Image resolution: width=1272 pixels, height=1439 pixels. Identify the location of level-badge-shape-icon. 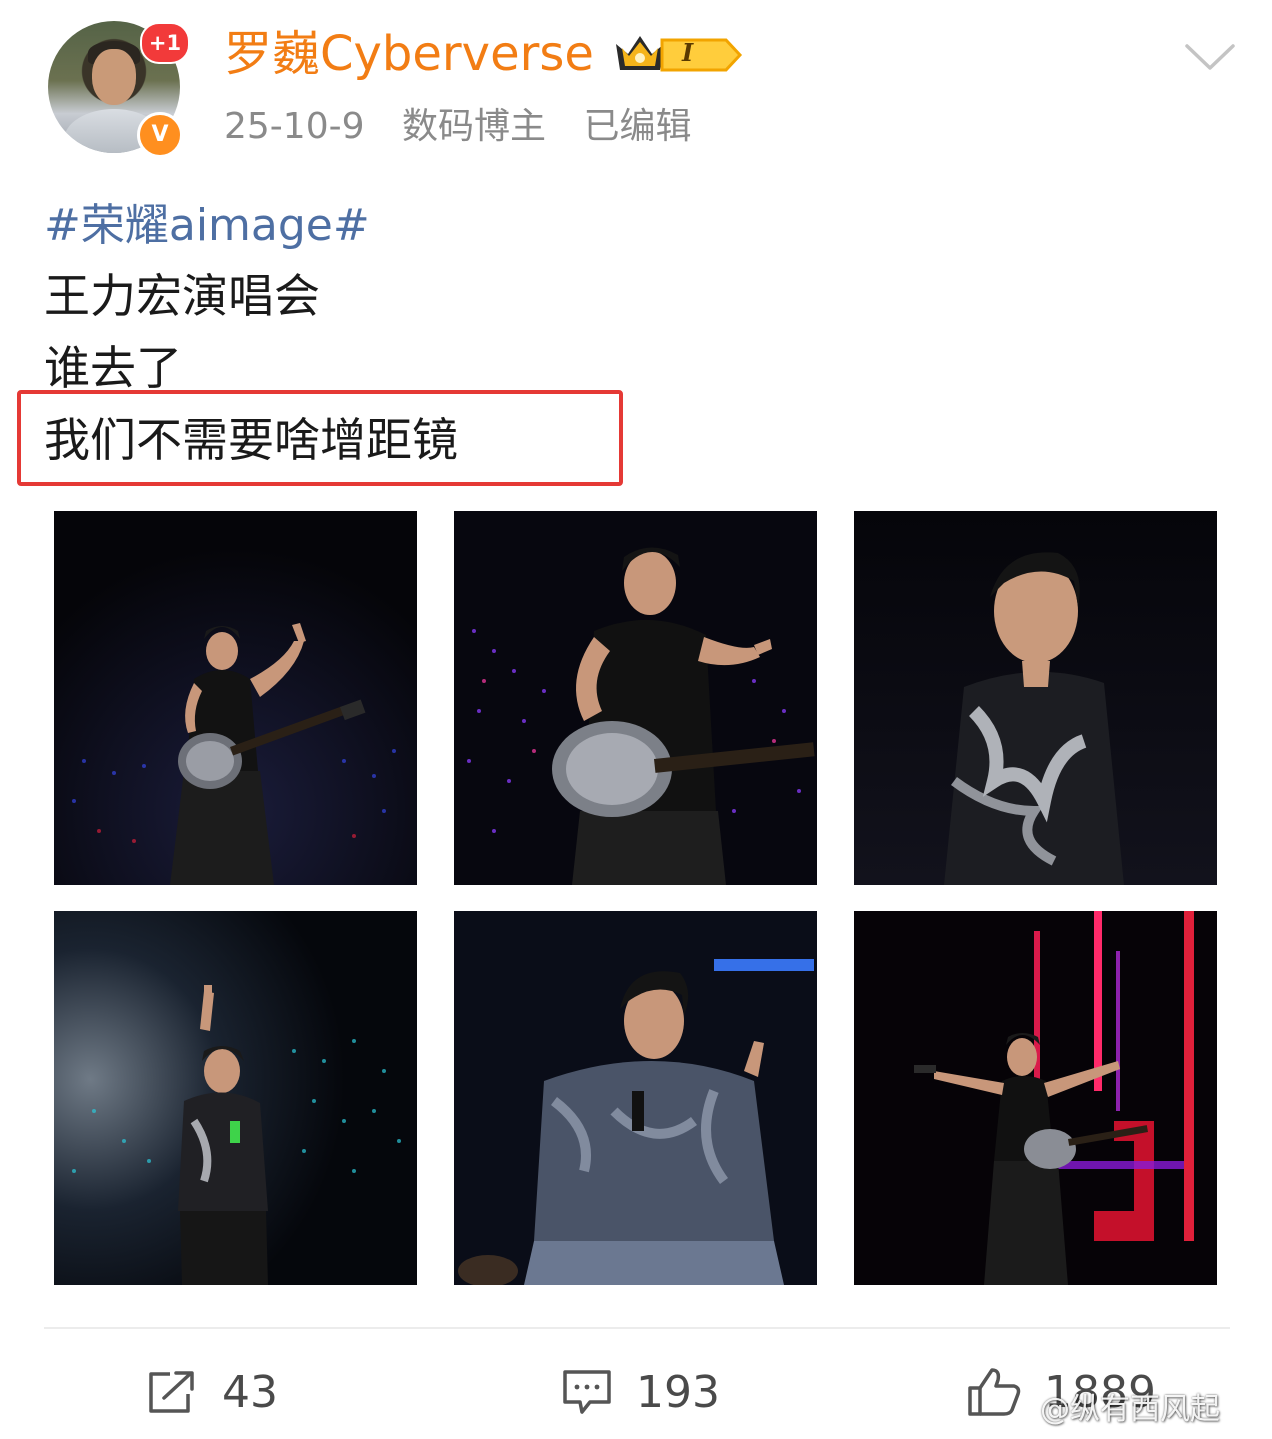
(701, 55).